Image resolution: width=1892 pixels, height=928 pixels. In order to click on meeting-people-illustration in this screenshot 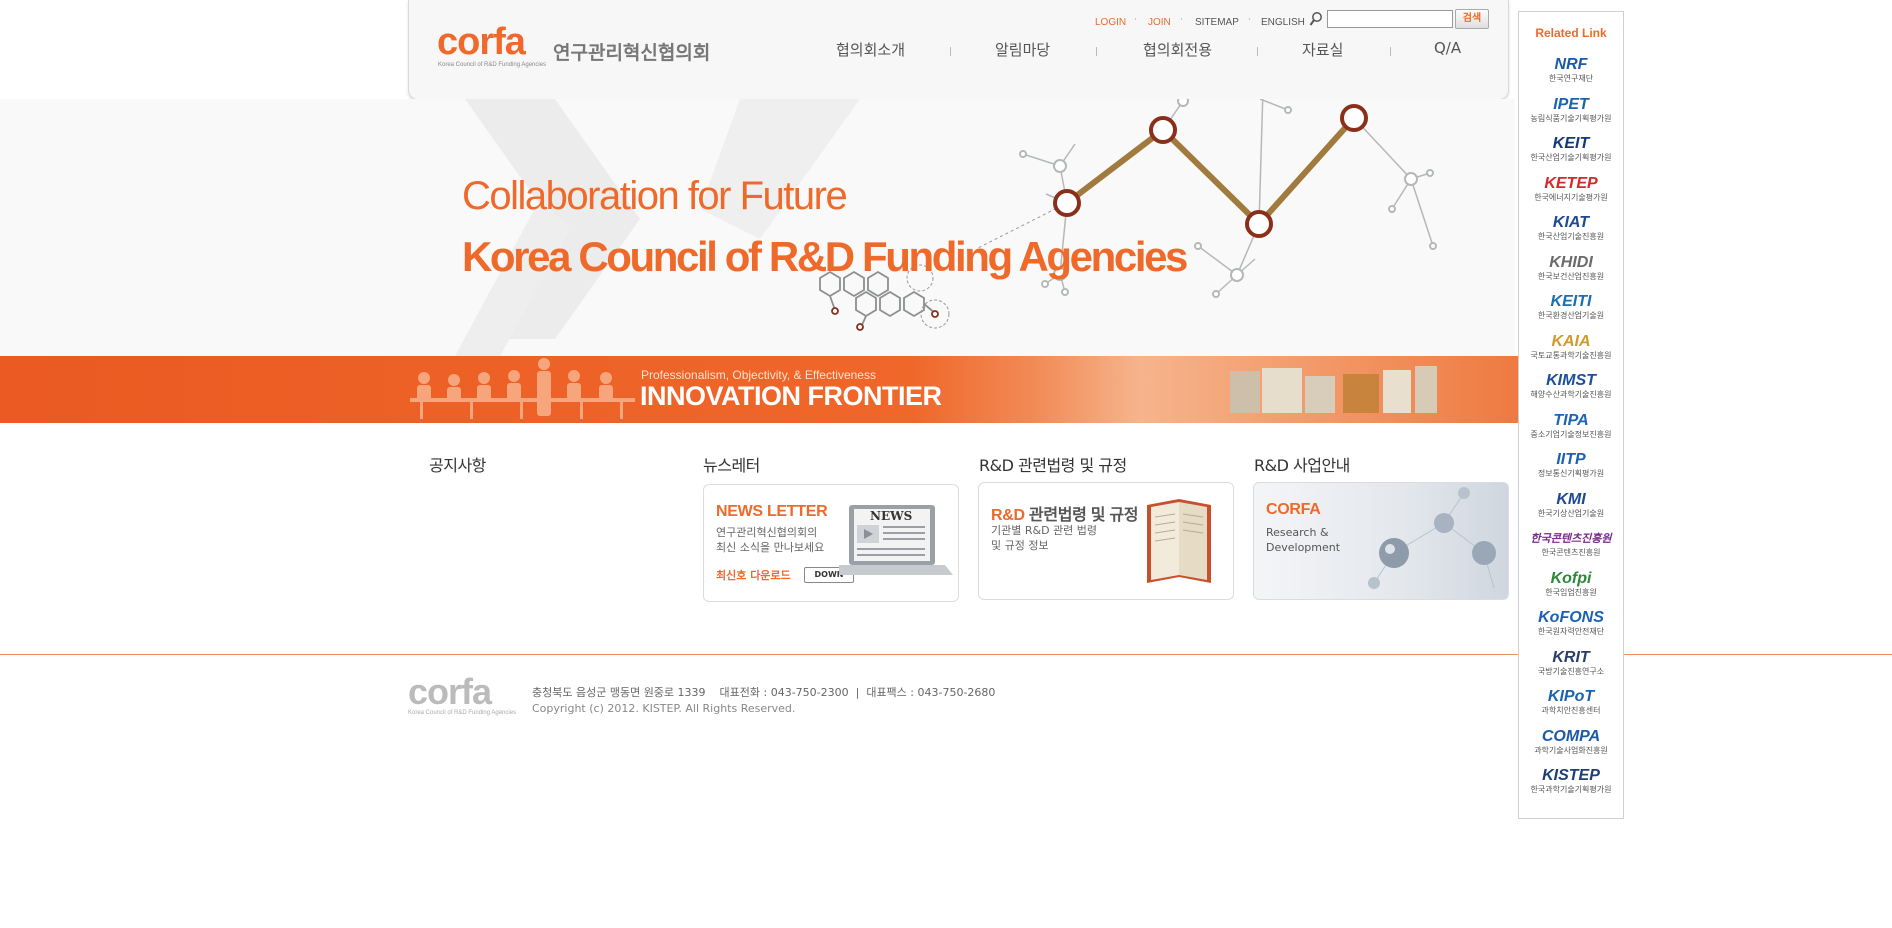, I will do `click(522, 388)`.